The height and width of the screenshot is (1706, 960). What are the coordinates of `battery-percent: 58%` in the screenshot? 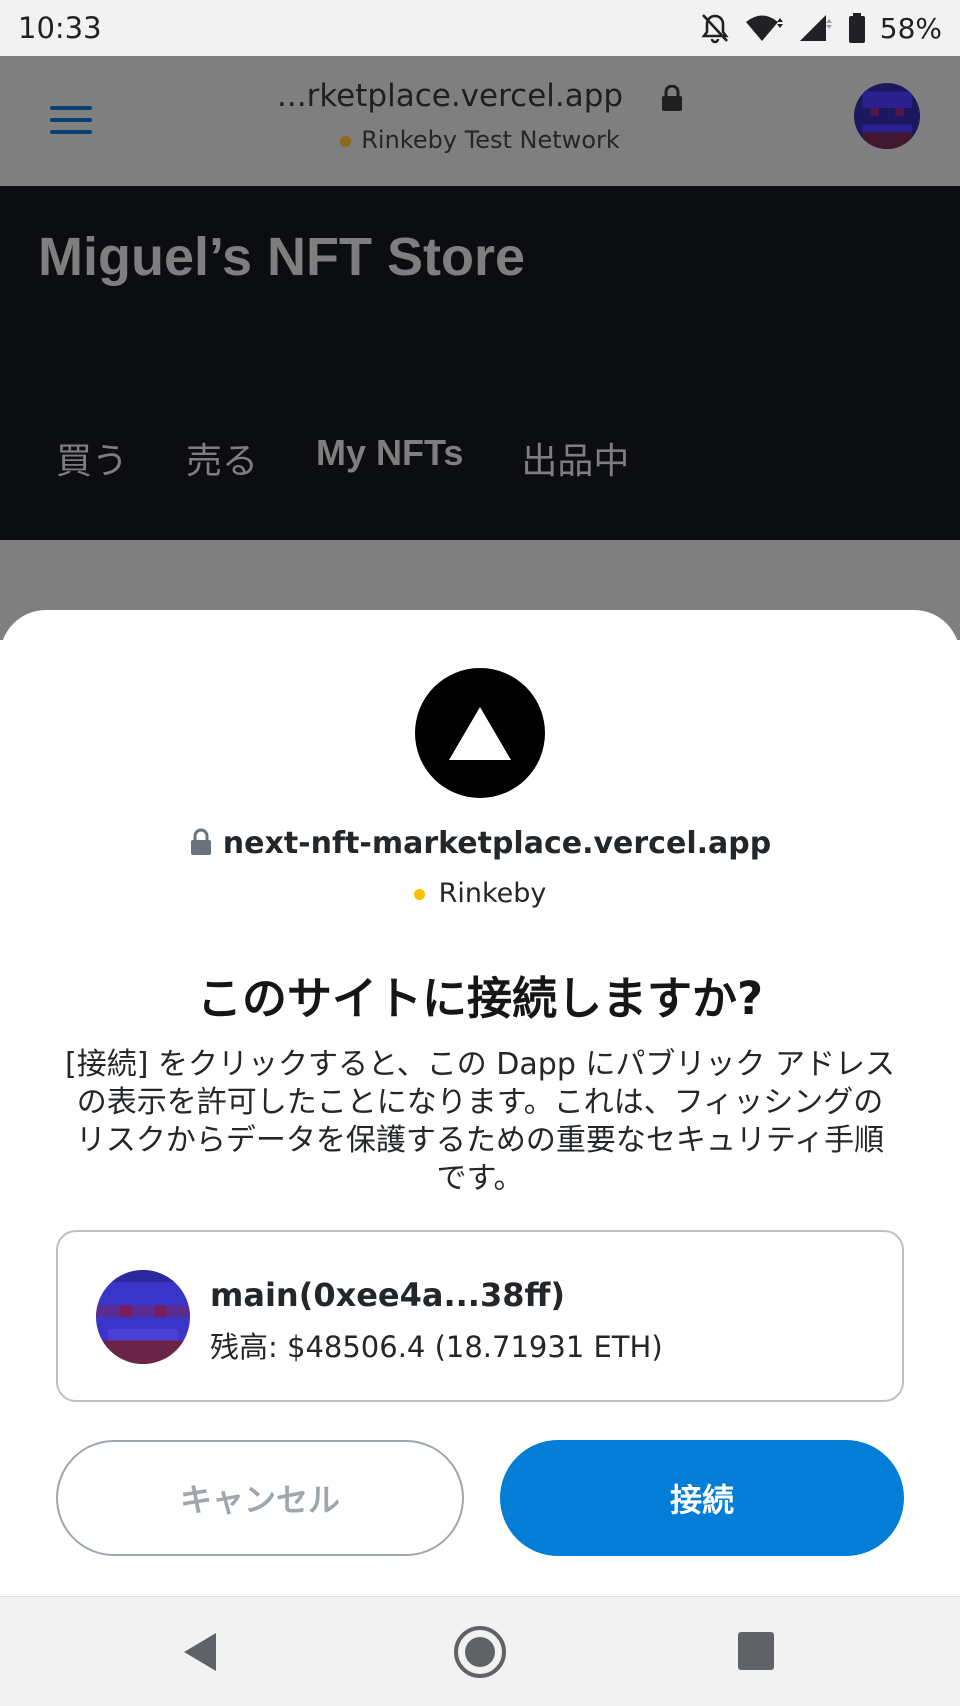 It's located at (910, 28).